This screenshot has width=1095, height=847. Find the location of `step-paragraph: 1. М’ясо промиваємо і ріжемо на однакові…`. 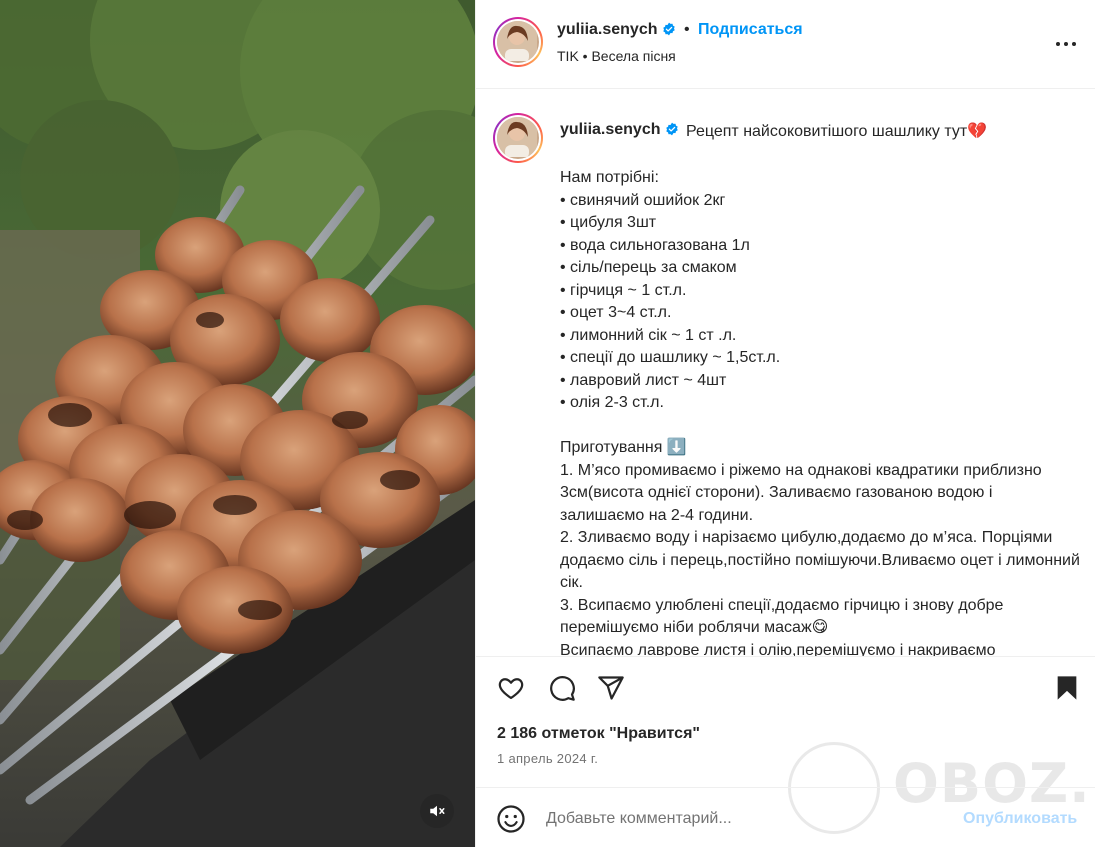

step-paragraph: 1. М’ясо промиваємо і ріжемо на однакові… is located at coordinates (801, 492).